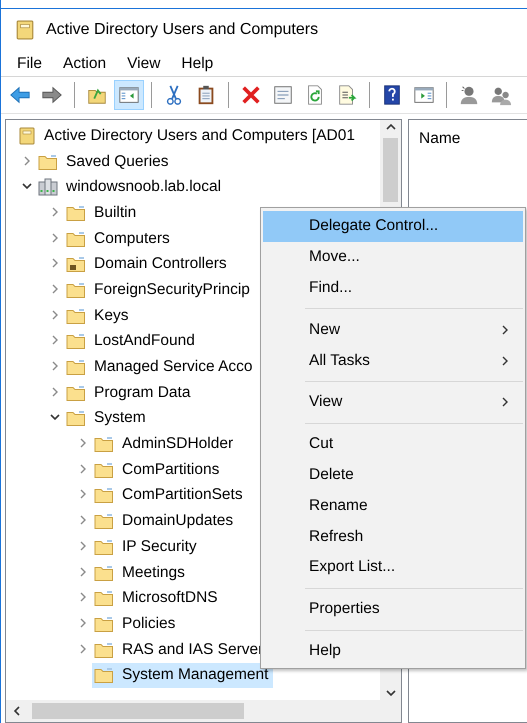 This screenshot has height=723, width=527. What do you see at coordinates (170, 495) in the screenshot?
I see `tree-item: ComPartitionSets` at bounding box center [170, 495].